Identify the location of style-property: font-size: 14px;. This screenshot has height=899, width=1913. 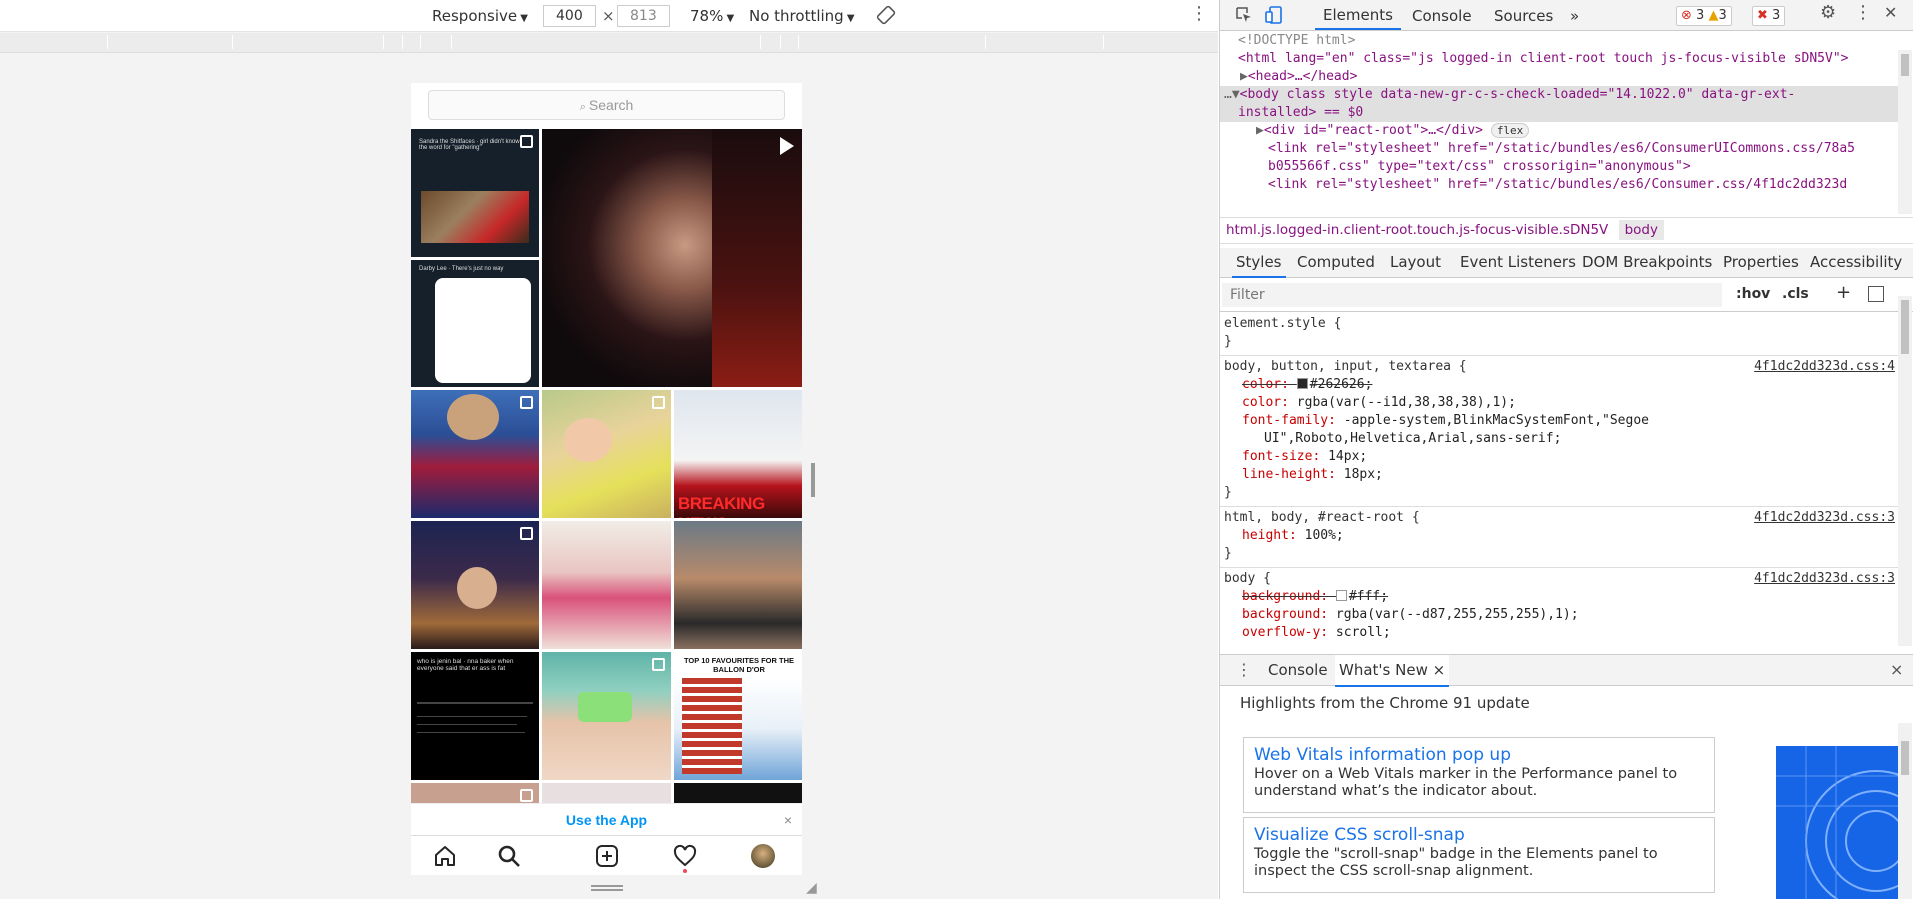
(1559, 457).